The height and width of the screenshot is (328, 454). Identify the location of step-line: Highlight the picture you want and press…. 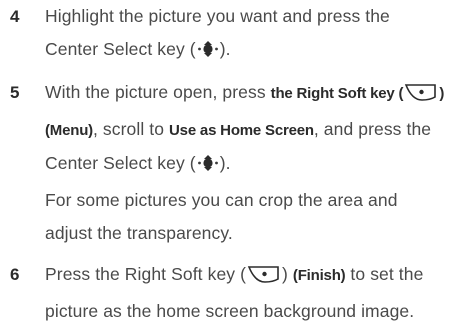
(217, 16).